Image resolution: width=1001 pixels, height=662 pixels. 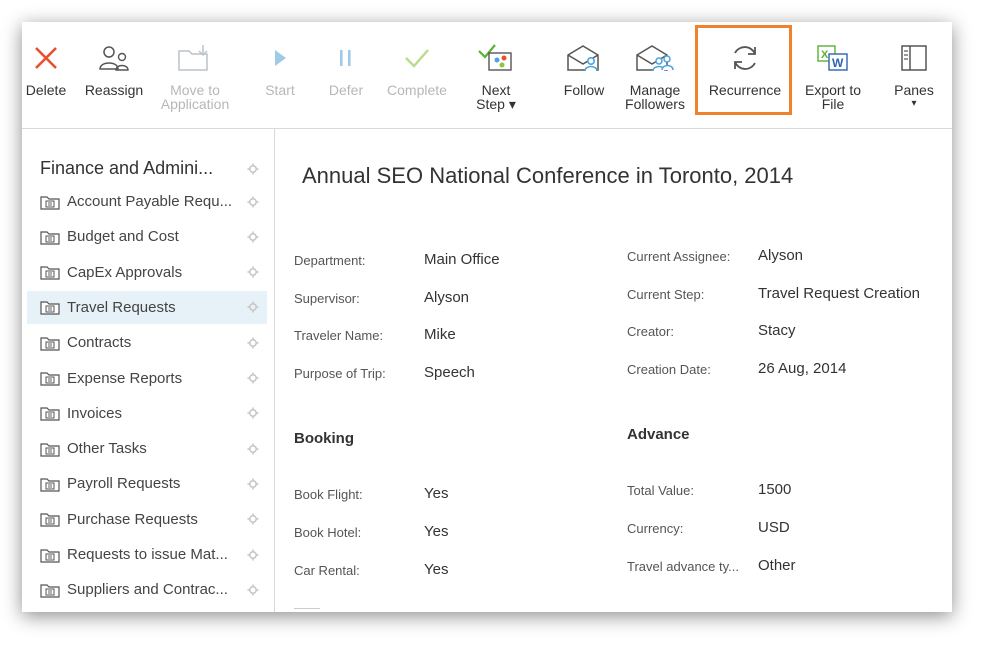 I want to click on reassign-button: Reassign, so click(x=114, y=75).